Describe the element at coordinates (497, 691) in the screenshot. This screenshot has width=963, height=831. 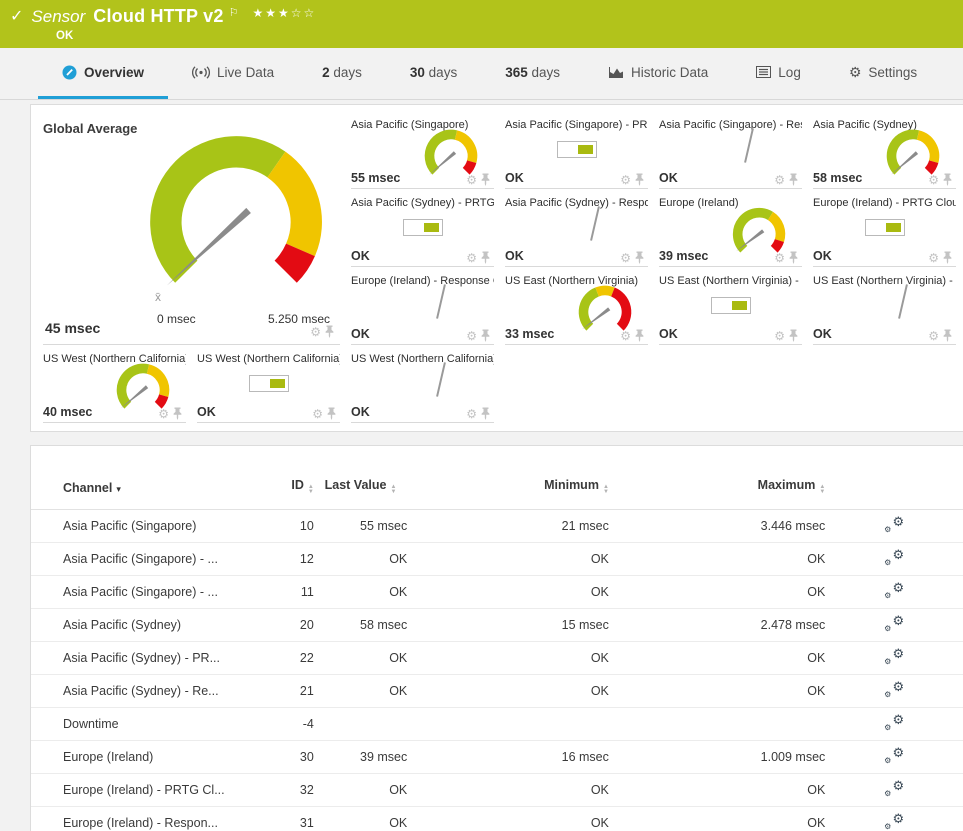
I see `table-row: Asia Pacific (Sydney) - Re... 21 OK OK OK ⚙ ⚙` at that location.